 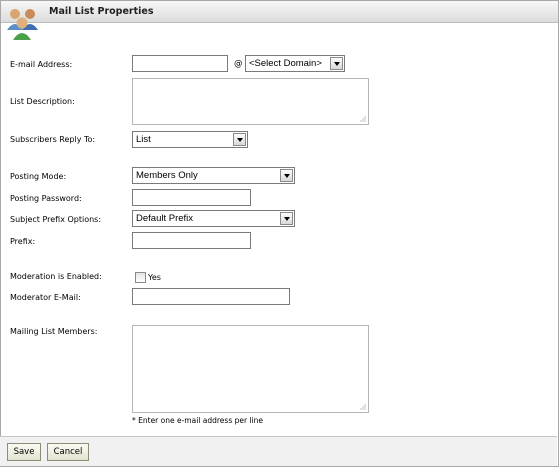 What do you see at coordinates (56, 276) in the screenshot?
I see `moderation-enabled-label: Moderation is Enabled:` at bounding box center [56, 276].